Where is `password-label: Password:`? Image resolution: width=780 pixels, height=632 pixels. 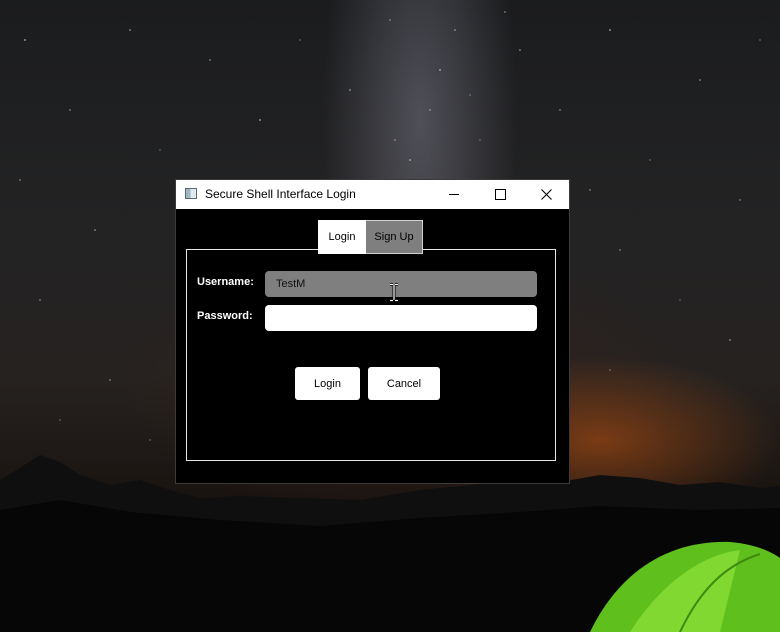
password-label: Password: is located at coordinates (225, 316).